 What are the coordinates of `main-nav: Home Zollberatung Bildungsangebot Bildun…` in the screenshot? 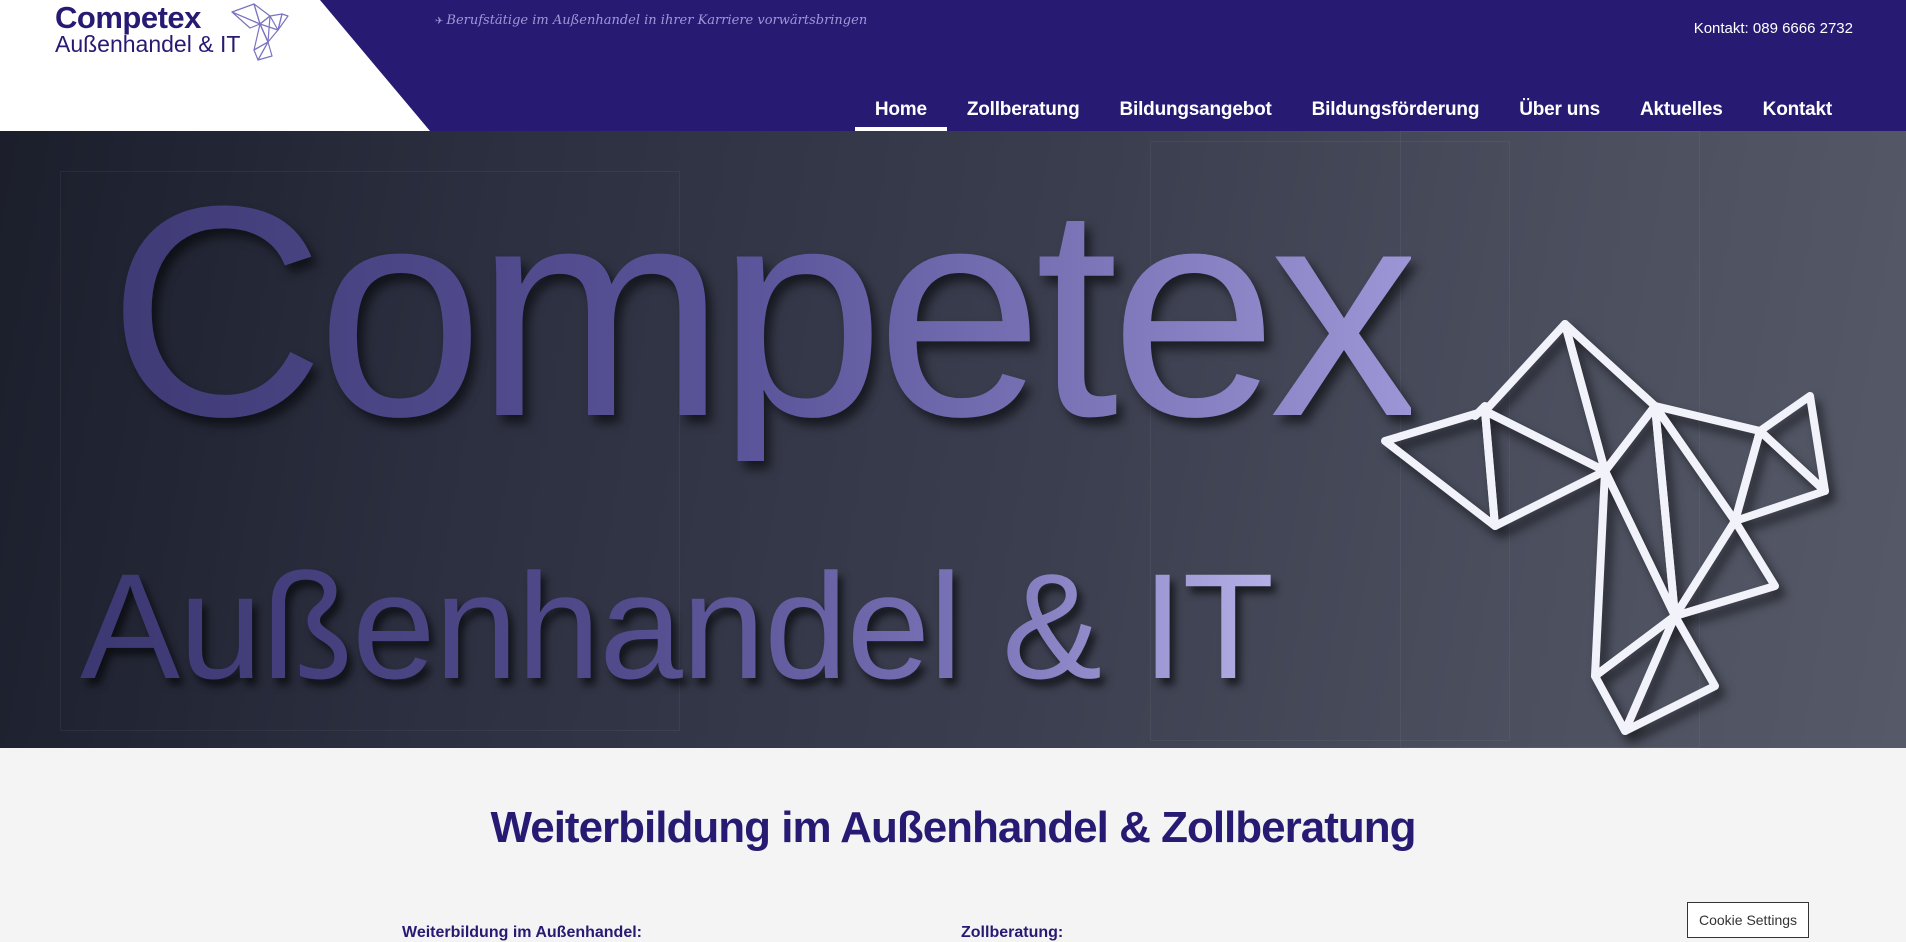 It's located at (1353, 109).